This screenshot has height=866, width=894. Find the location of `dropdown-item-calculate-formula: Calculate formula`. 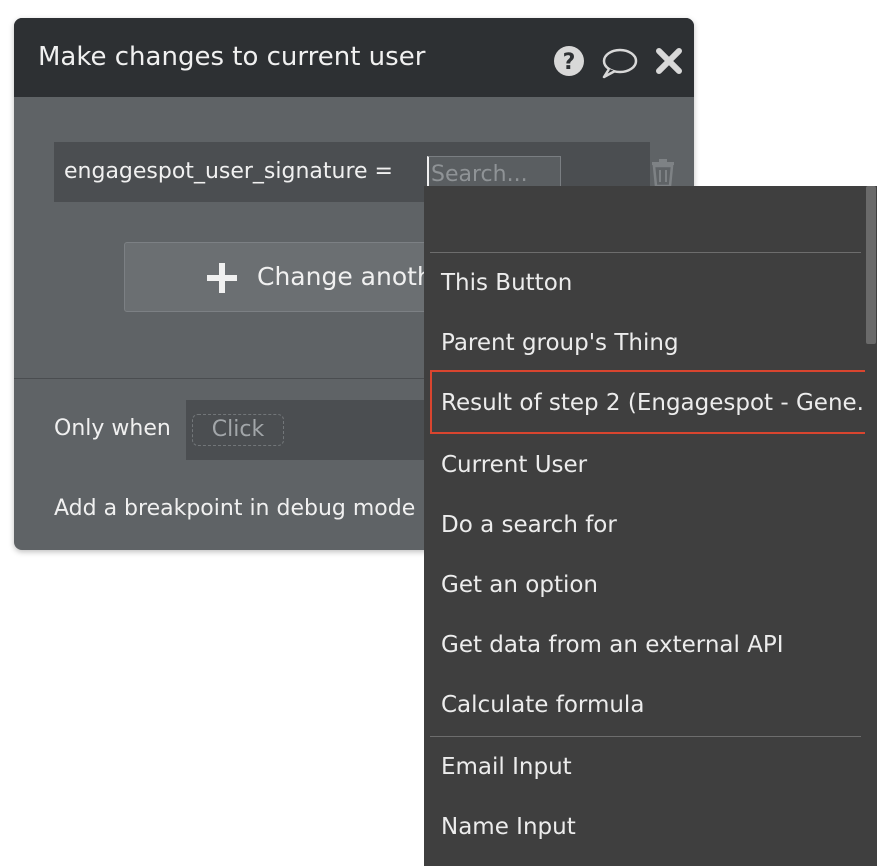

dropdown-item-calculate-formula: Calculate formula is located at coordinates (542, 705).